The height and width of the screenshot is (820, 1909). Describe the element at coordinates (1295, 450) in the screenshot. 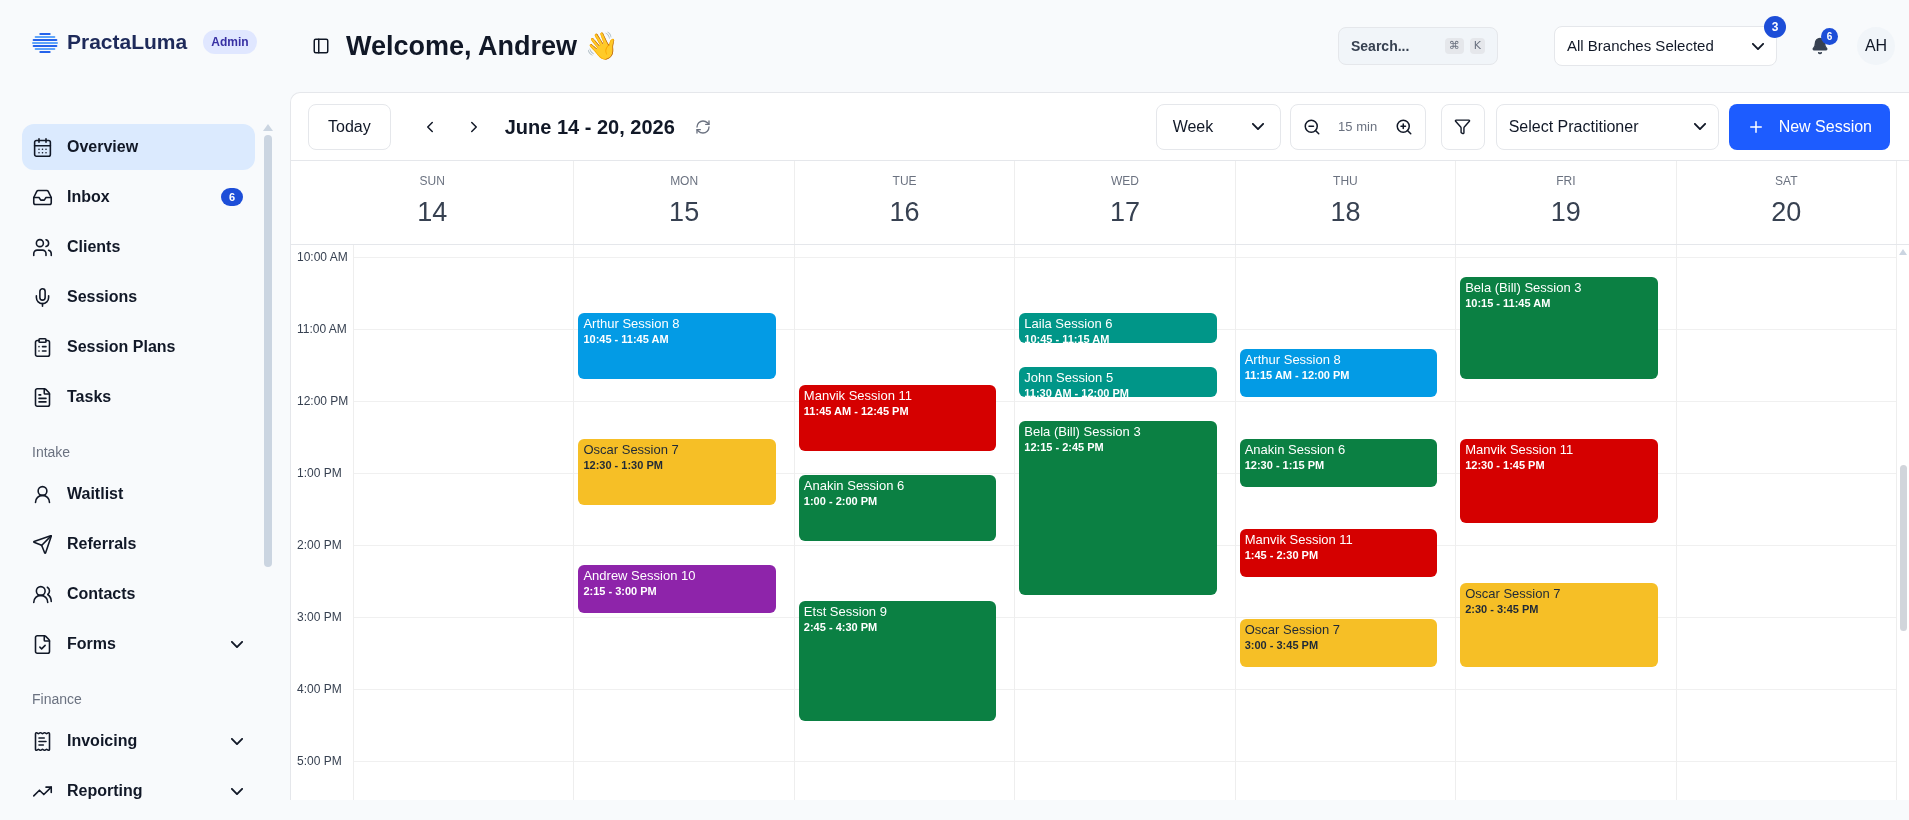

I see `event-title: Anakin Session 6` at that location.